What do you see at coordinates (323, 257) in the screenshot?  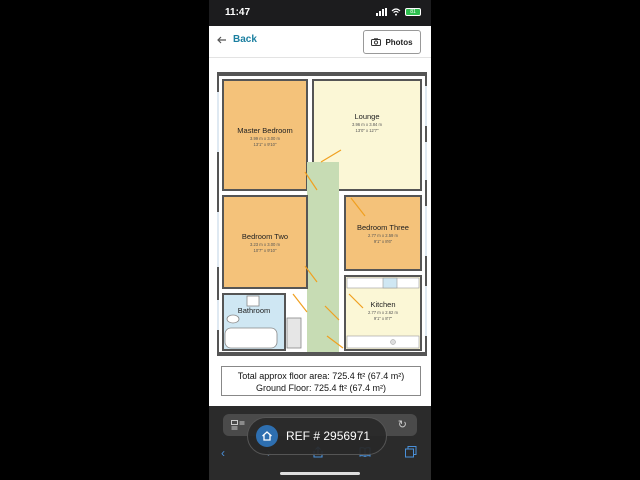 I see `hallway` at bounding box center [323, 257].